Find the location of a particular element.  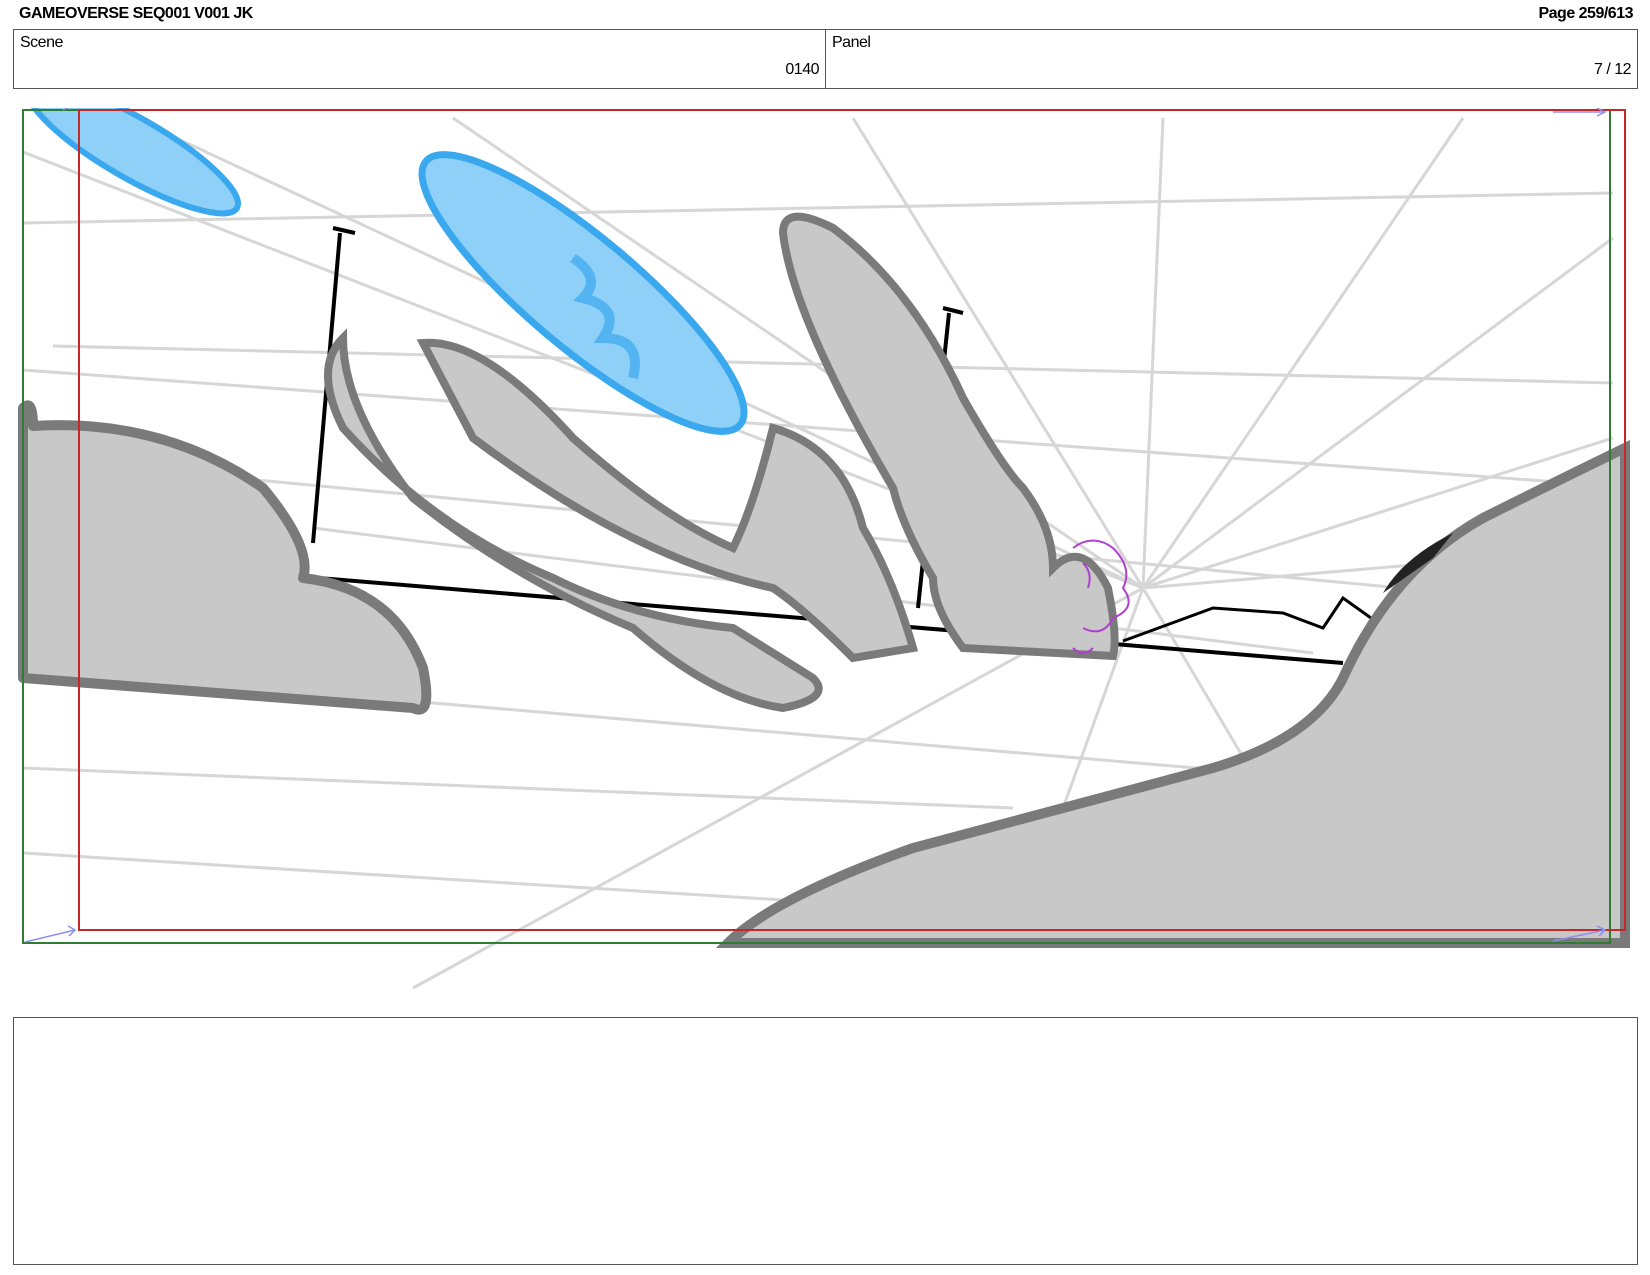

panel-info-table: Scene 0140 Panel 7 / 12 is located at coordinates (825, 59).